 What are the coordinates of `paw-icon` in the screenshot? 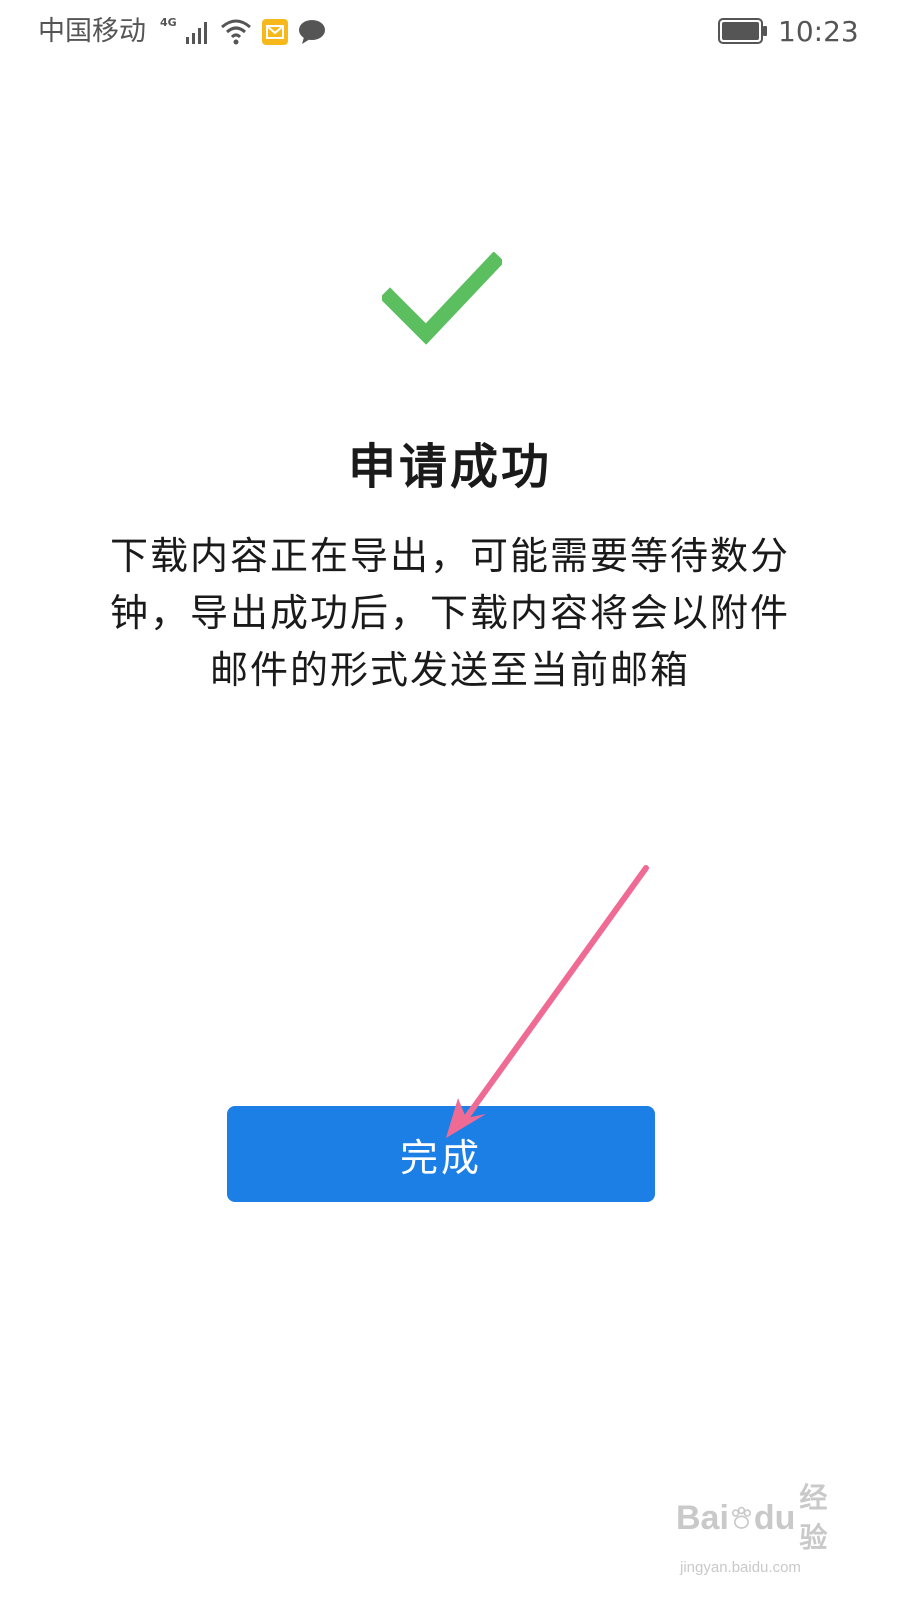 It's located at (741, 1517).